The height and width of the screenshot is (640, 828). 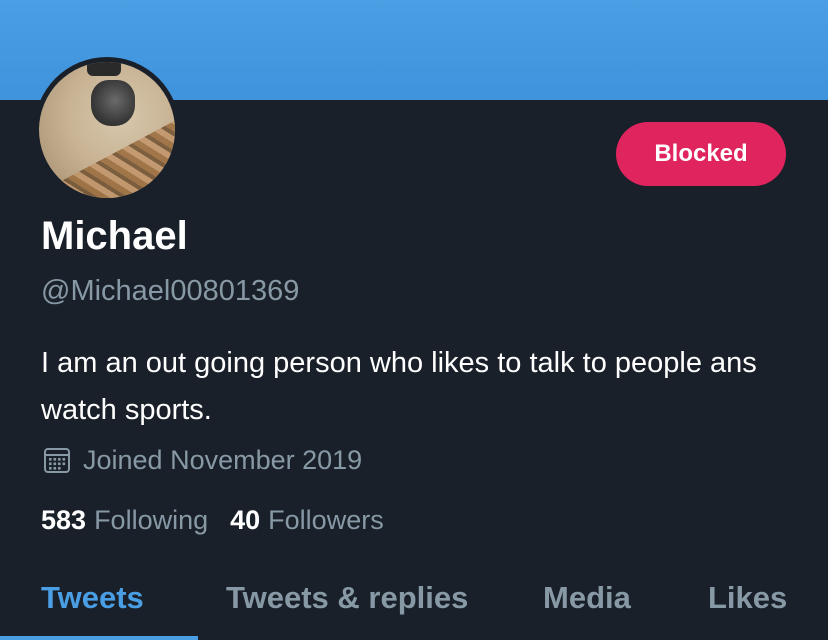 I want to click on avatar, so click(x=107, y=130).